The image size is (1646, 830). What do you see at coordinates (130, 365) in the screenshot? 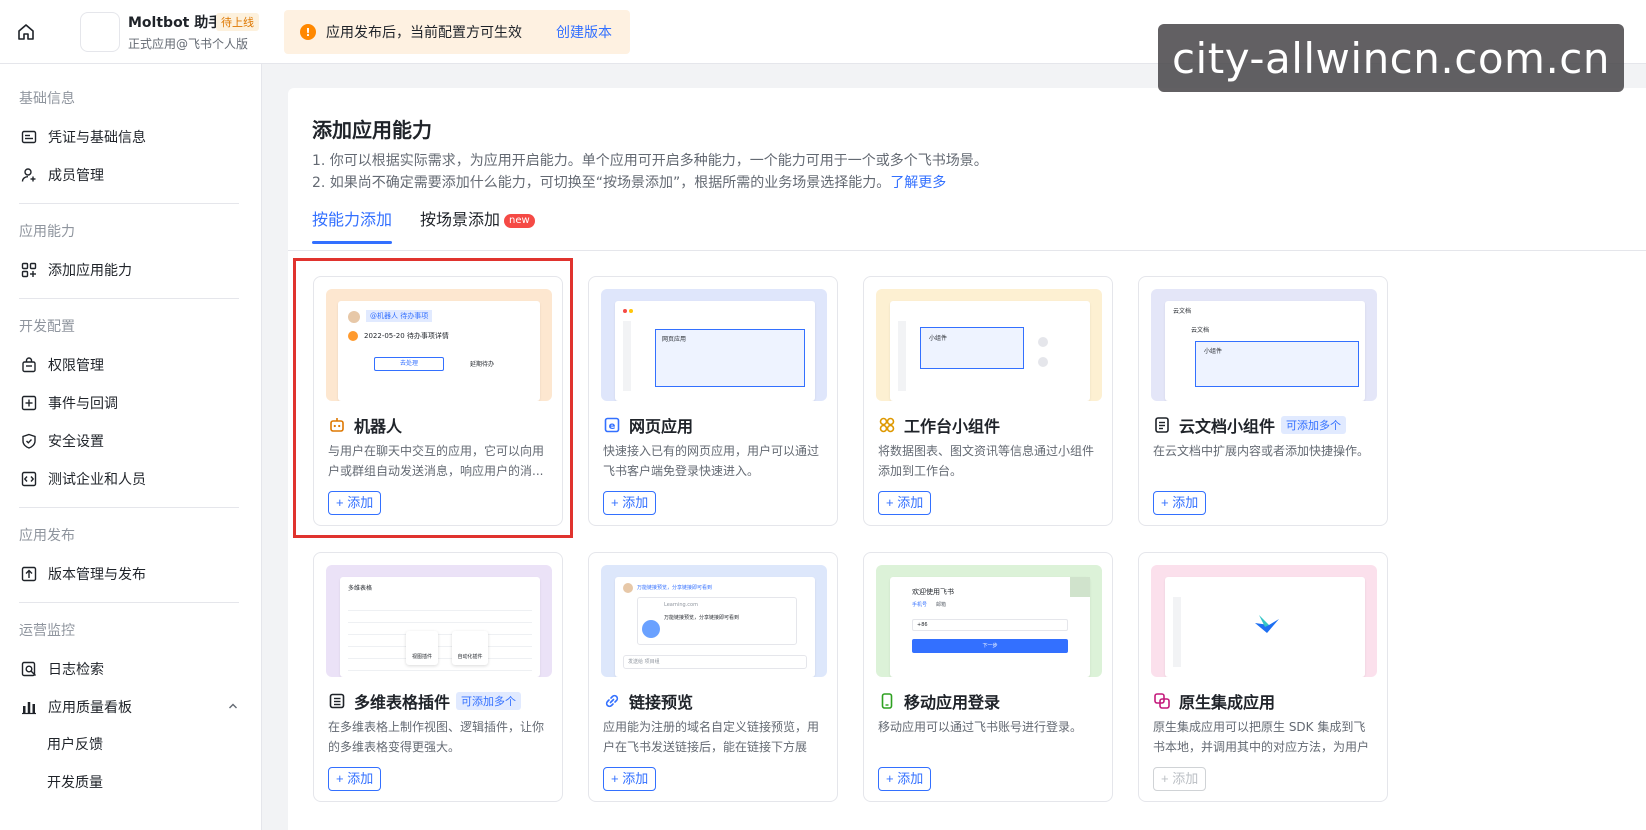
I see `sidebar-item-permissions: 权限管理` at bounding box center [130, 365].